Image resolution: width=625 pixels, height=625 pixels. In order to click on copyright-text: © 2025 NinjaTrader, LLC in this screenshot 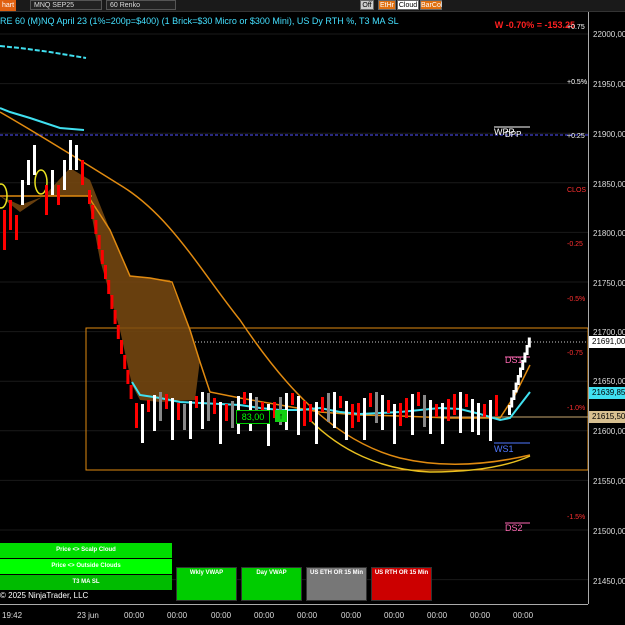, I will do `click(44, 595)`.